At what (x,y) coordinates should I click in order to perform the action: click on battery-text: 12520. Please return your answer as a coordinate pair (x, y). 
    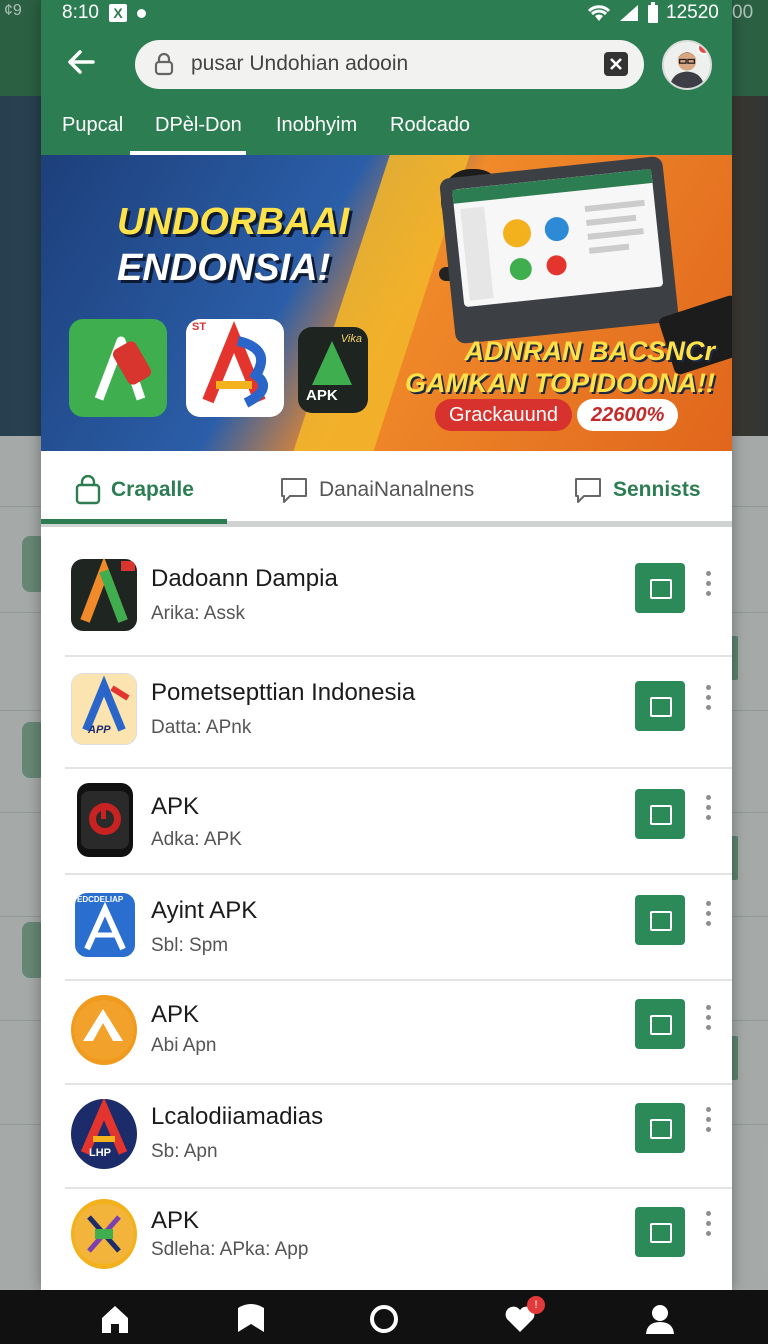
    Looking at the image, I should click on (692, 12).